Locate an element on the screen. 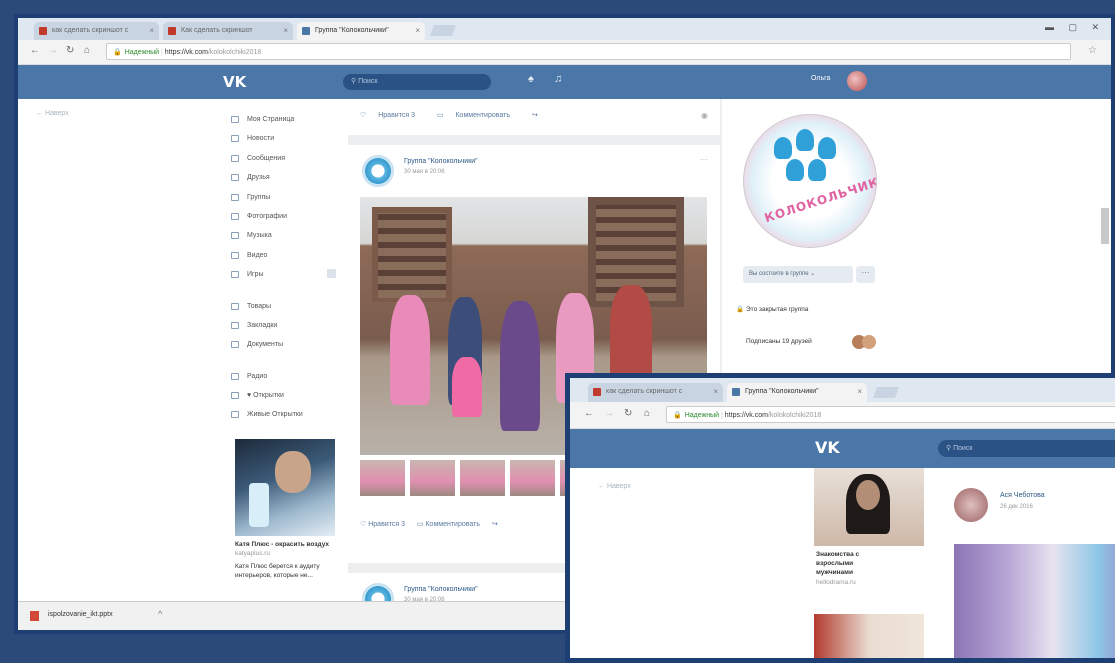  group-logo-text: КОЛОКОЛЬЧИК is located at coordinates (819, 200).